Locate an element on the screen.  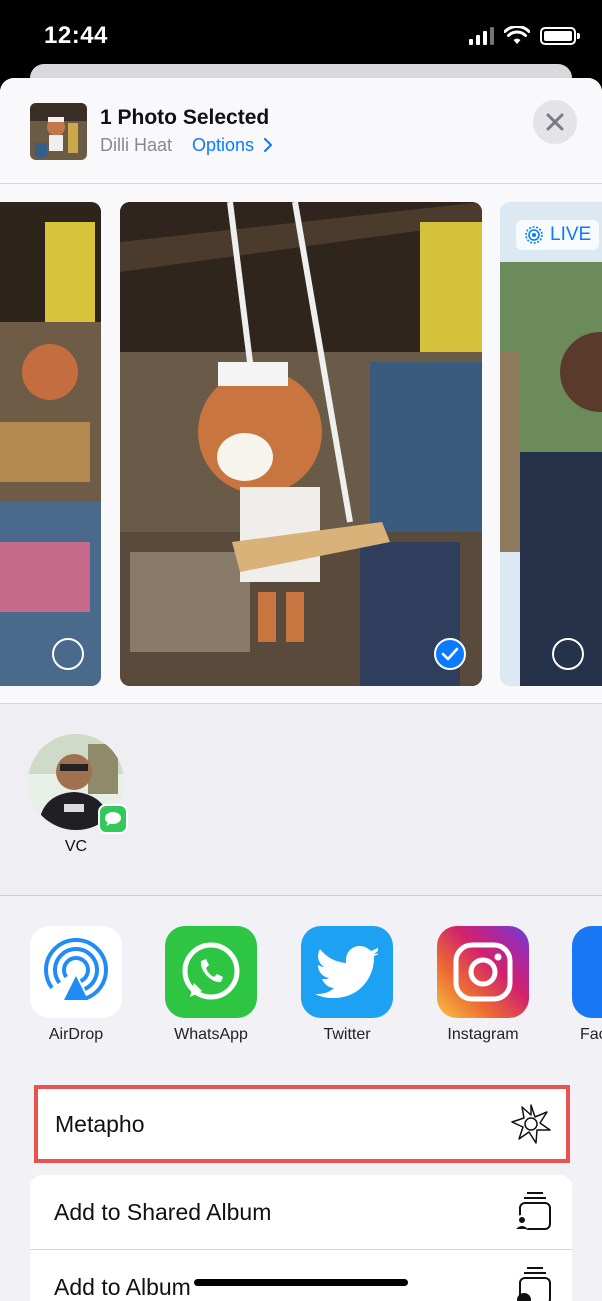
live-badge-label: LIVE is located at coordinates (571, 234).